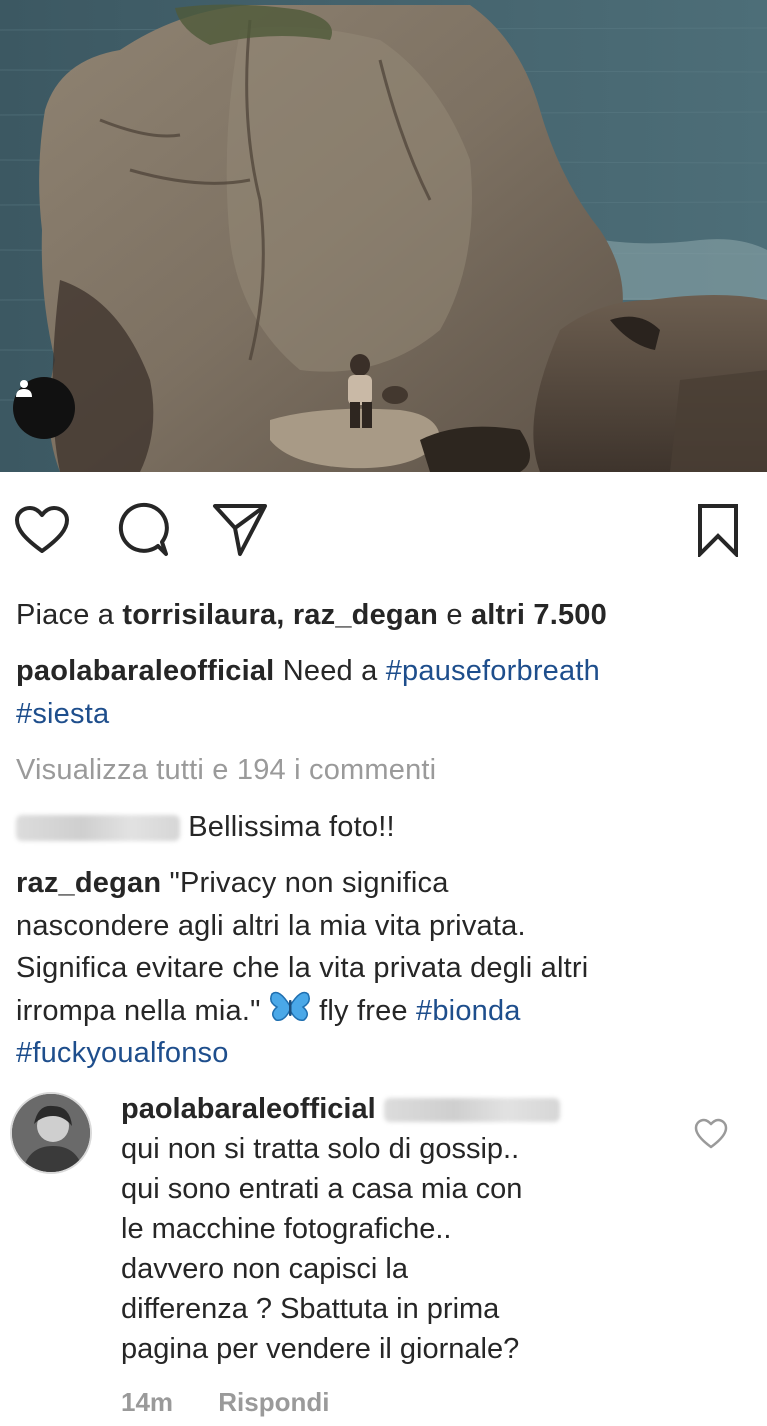 The width and height of the screenshot is (767, 1426). Describe the element at coordinates (383, 714) in the screenshot. I see `caption-line-2: #siesta` at that location.